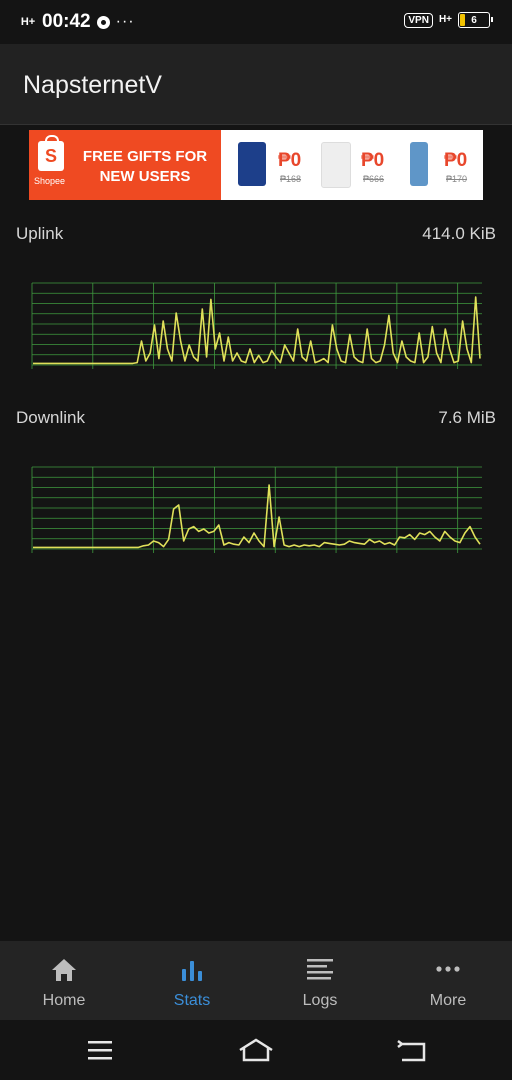 This screenshot has width=512, height=1080. I want to click on chrome-icon, so click(103, 22).